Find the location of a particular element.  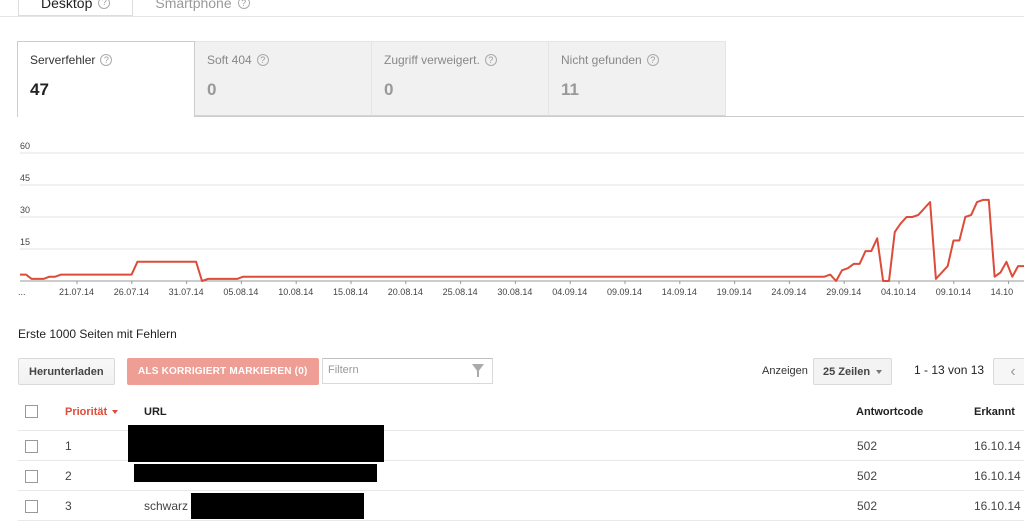

x-tick-label: 29.09.14 is located at coordinates (843, 292).